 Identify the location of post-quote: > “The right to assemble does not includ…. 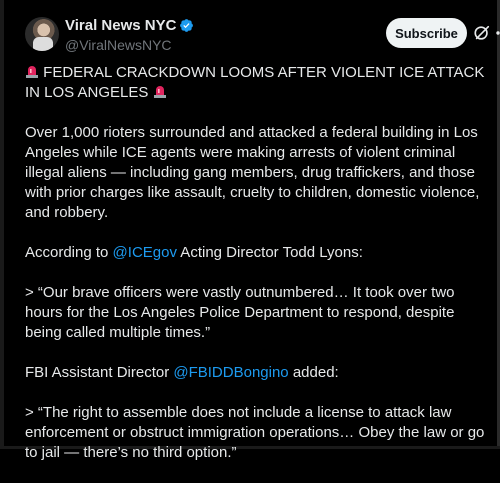
(255, 432).